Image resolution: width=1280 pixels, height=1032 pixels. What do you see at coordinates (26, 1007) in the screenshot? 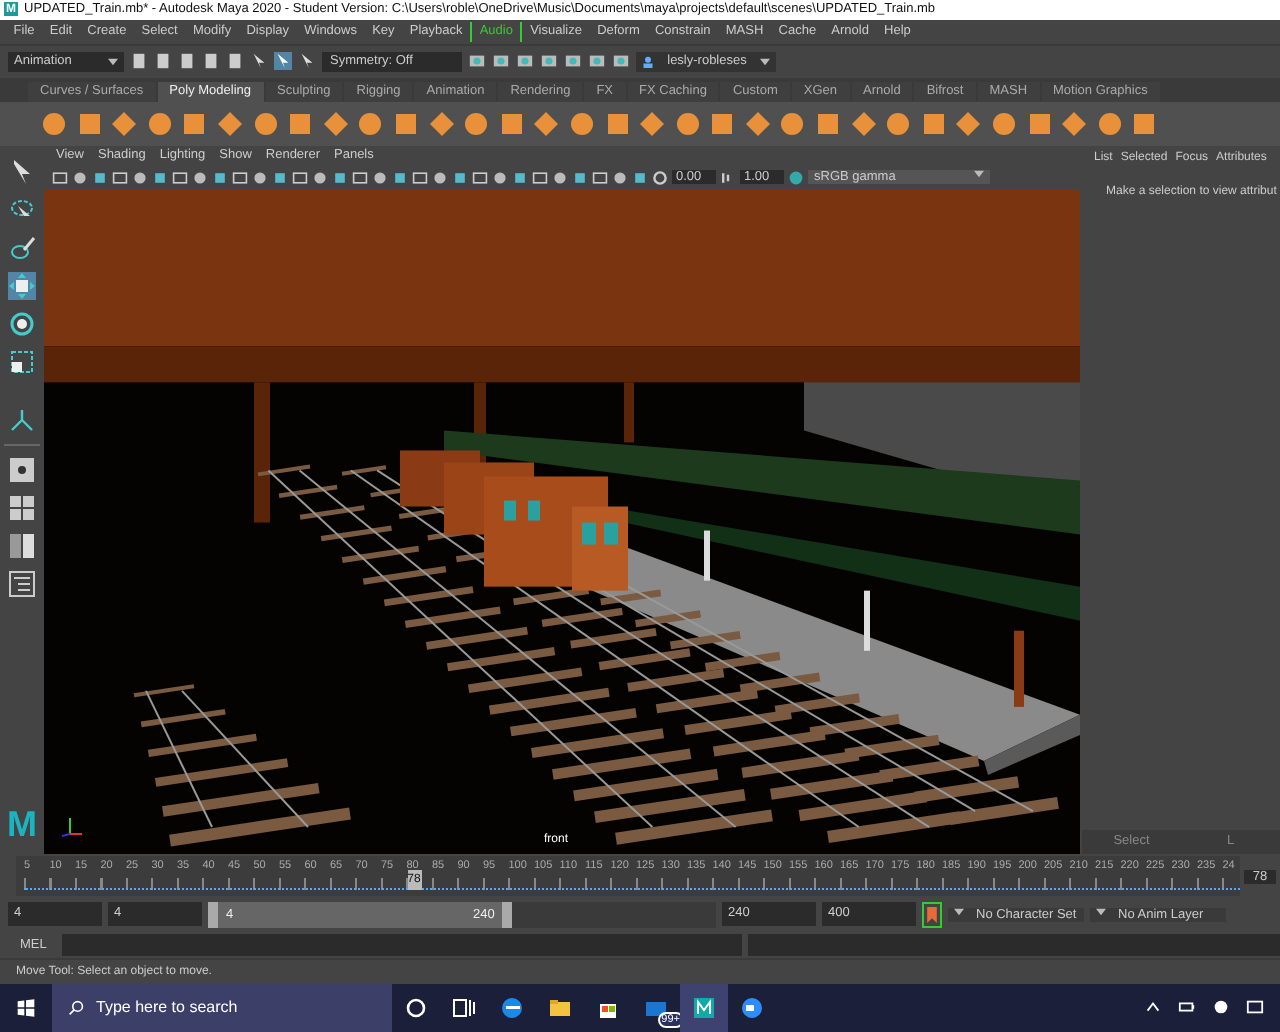
I see `windows-start-icon` at bounding box center [26, 1007].